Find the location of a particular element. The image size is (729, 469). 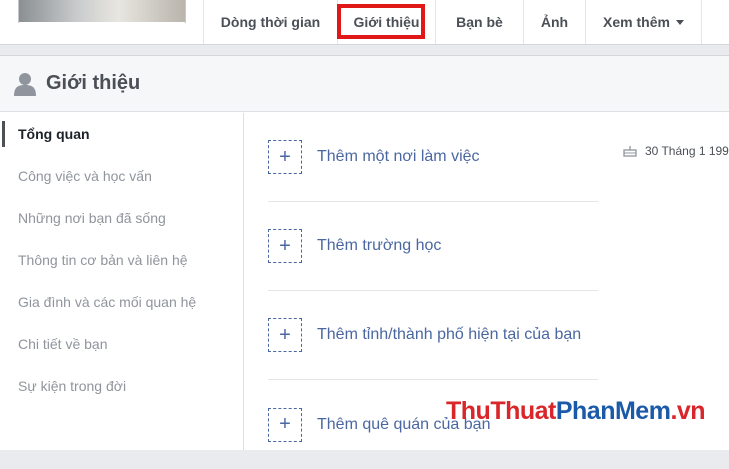

birthday-info: 30 Tháng 1 199 is located at coordinates (676, 151).